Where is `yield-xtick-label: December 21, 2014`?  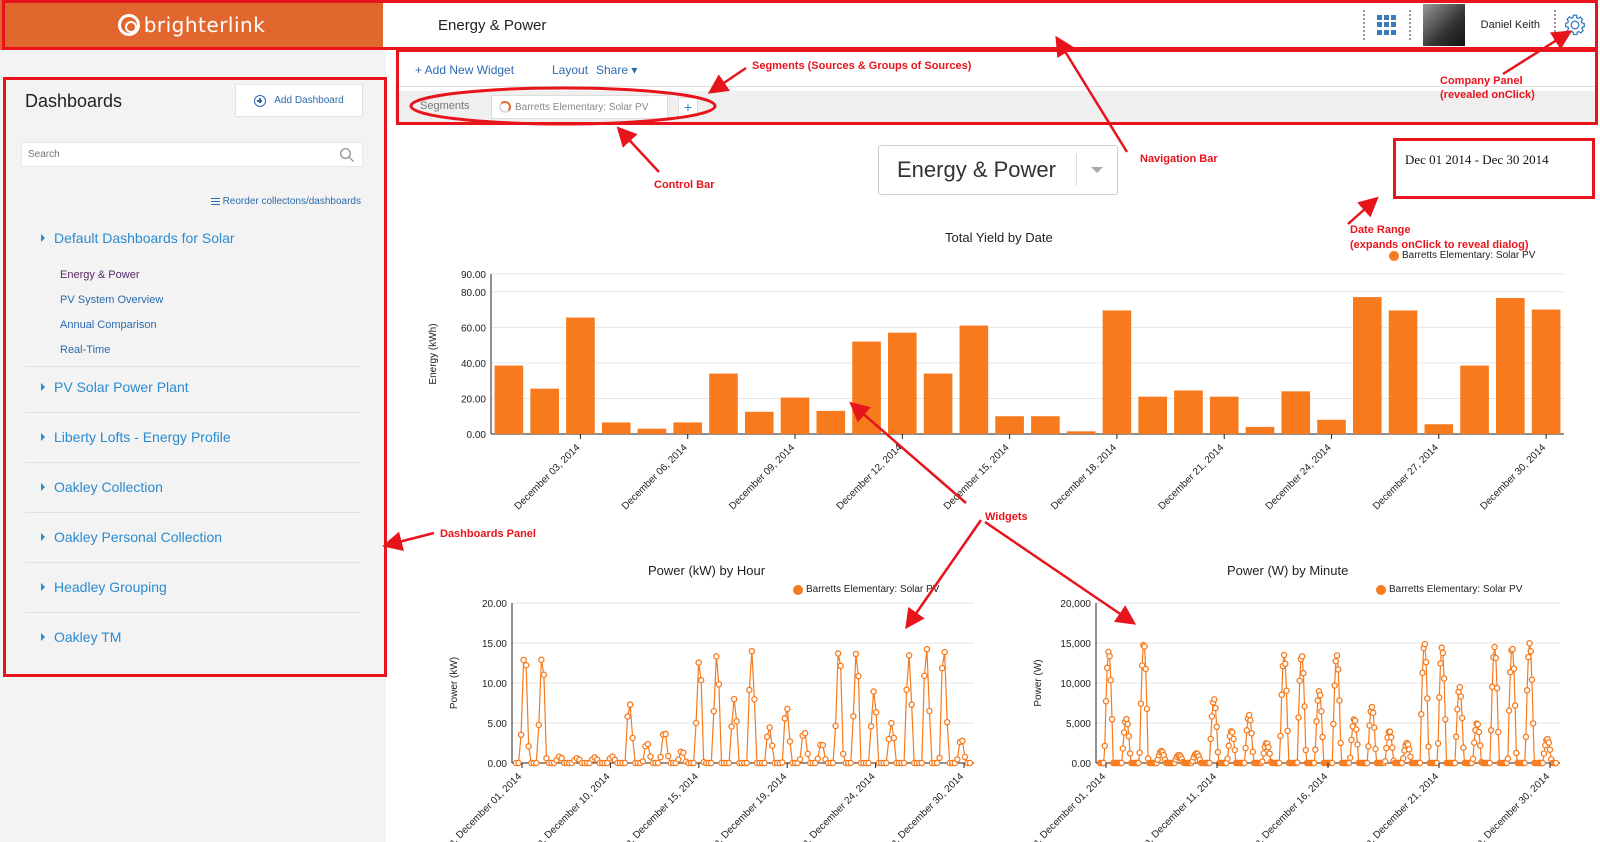
yield-xtick-label: December 21, 2014 is located at coordinates (1191, 477).